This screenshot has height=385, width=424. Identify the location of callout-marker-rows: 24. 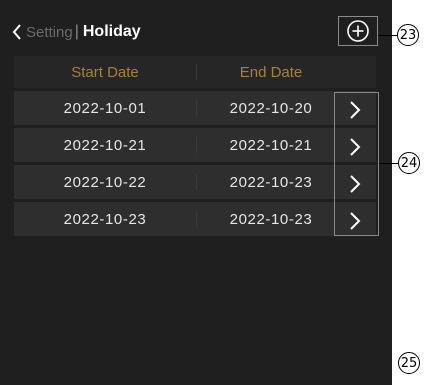
(409, 163).